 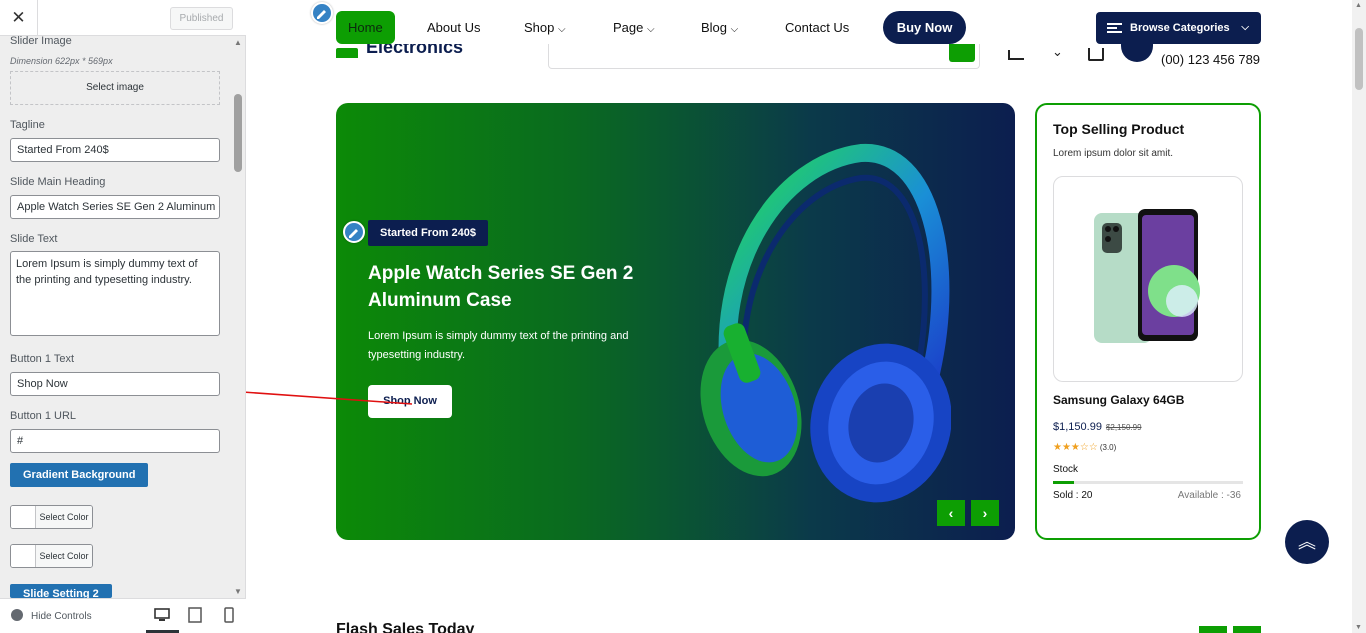 I want to click on select-color-button-1: Select Color, so click(x=51, y=517).